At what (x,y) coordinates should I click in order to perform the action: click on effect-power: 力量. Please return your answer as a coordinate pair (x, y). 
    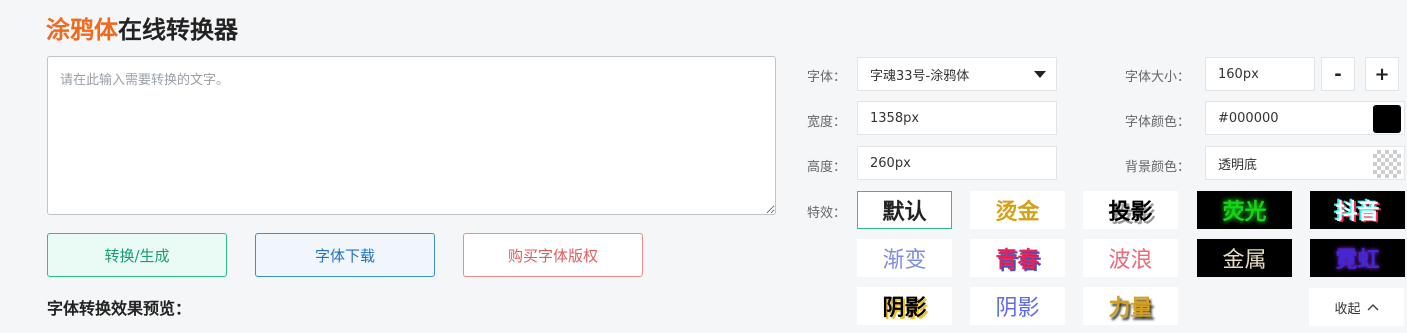
    Looking at the image, I should click on (1130, 306).